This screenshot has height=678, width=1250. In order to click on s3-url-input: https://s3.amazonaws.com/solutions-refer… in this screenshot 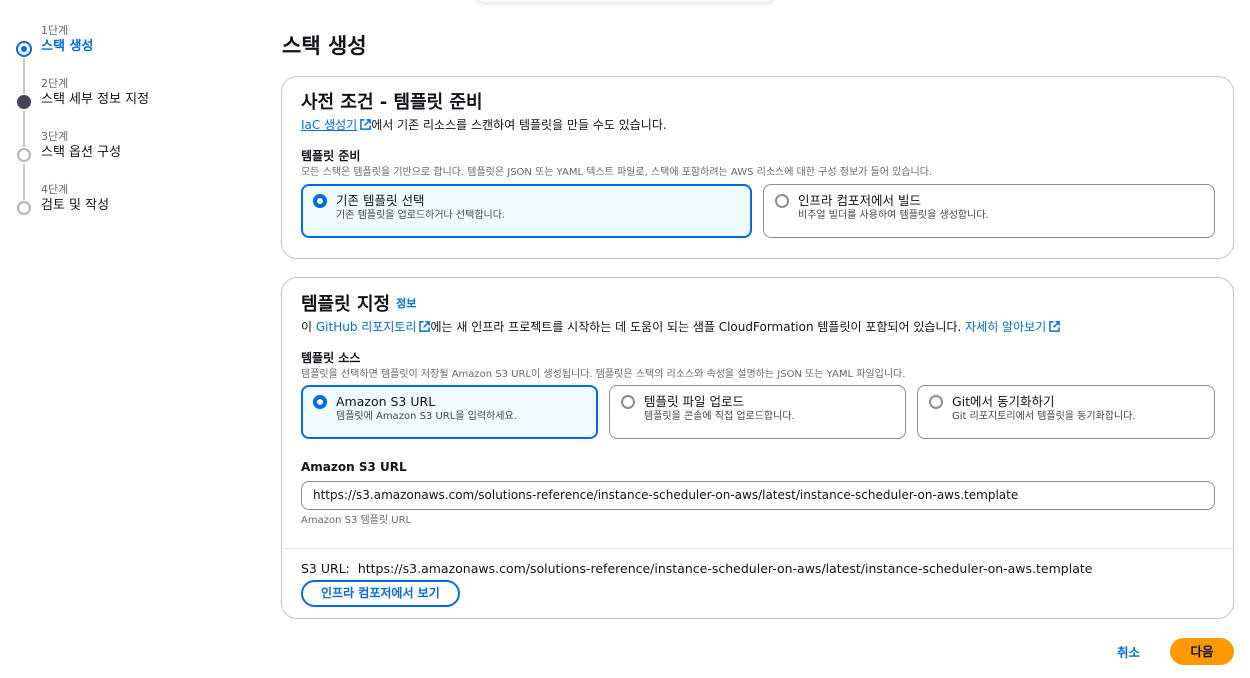, I will do `click(758, 495)`.